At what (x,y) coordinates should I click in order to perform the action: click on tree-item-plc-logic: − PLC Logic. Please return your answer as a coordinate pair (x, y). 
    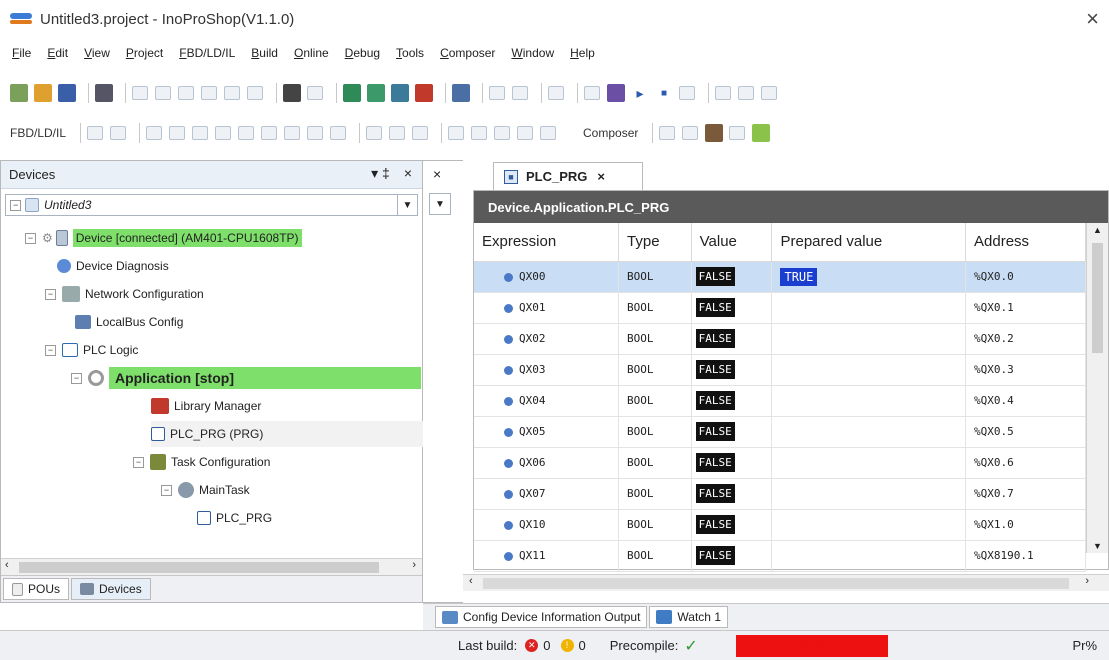
    Looking at the image, I should click on (91, 350).